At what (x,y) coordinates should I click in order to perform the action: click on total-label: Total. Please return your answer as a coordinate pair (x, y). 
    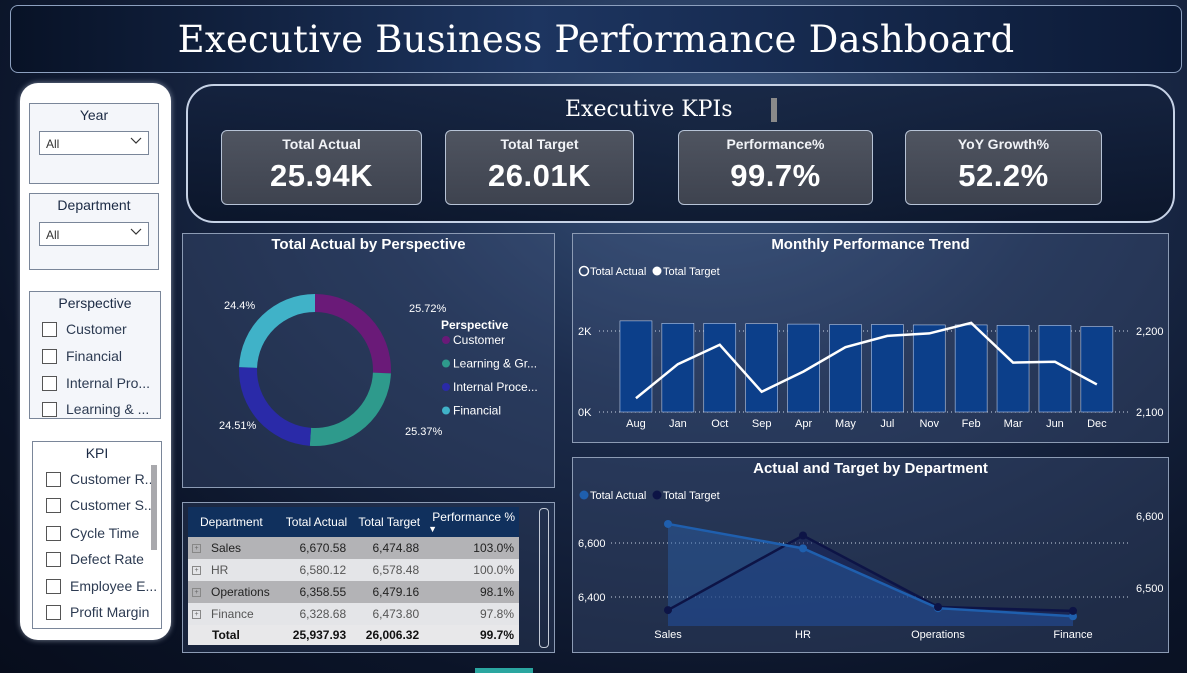
    Looking at the image, I should click on (233, 635).